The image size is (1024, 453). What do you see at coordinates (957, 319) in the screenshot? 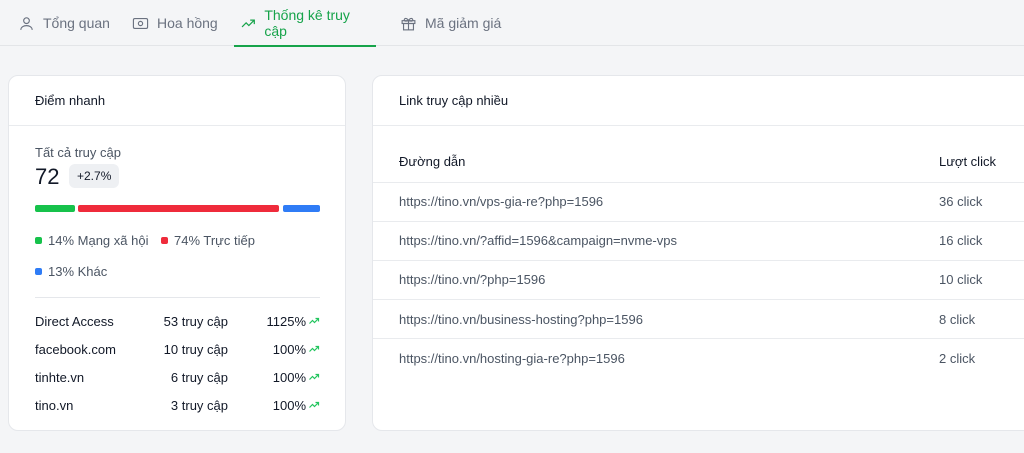
I see `link-clicks: 8 click` at bounding box center [957, 319].